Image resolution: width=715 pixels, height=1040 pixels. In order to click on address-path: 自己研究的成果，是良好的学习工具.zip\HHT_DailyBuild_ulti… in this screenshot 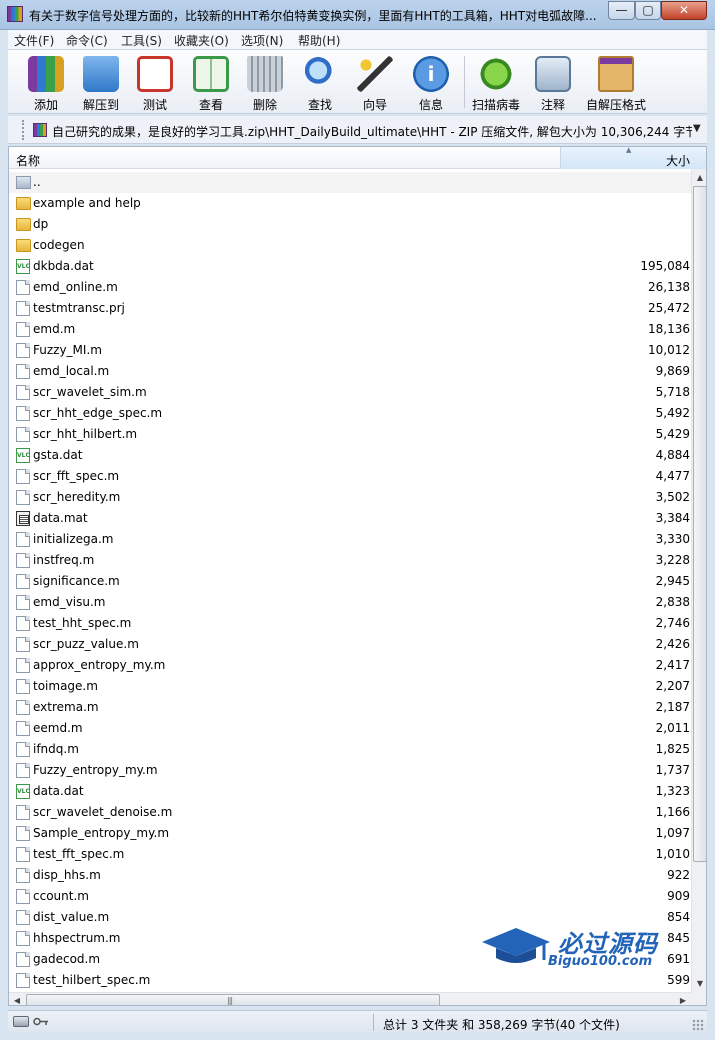, I will do `click(372, 131)`.